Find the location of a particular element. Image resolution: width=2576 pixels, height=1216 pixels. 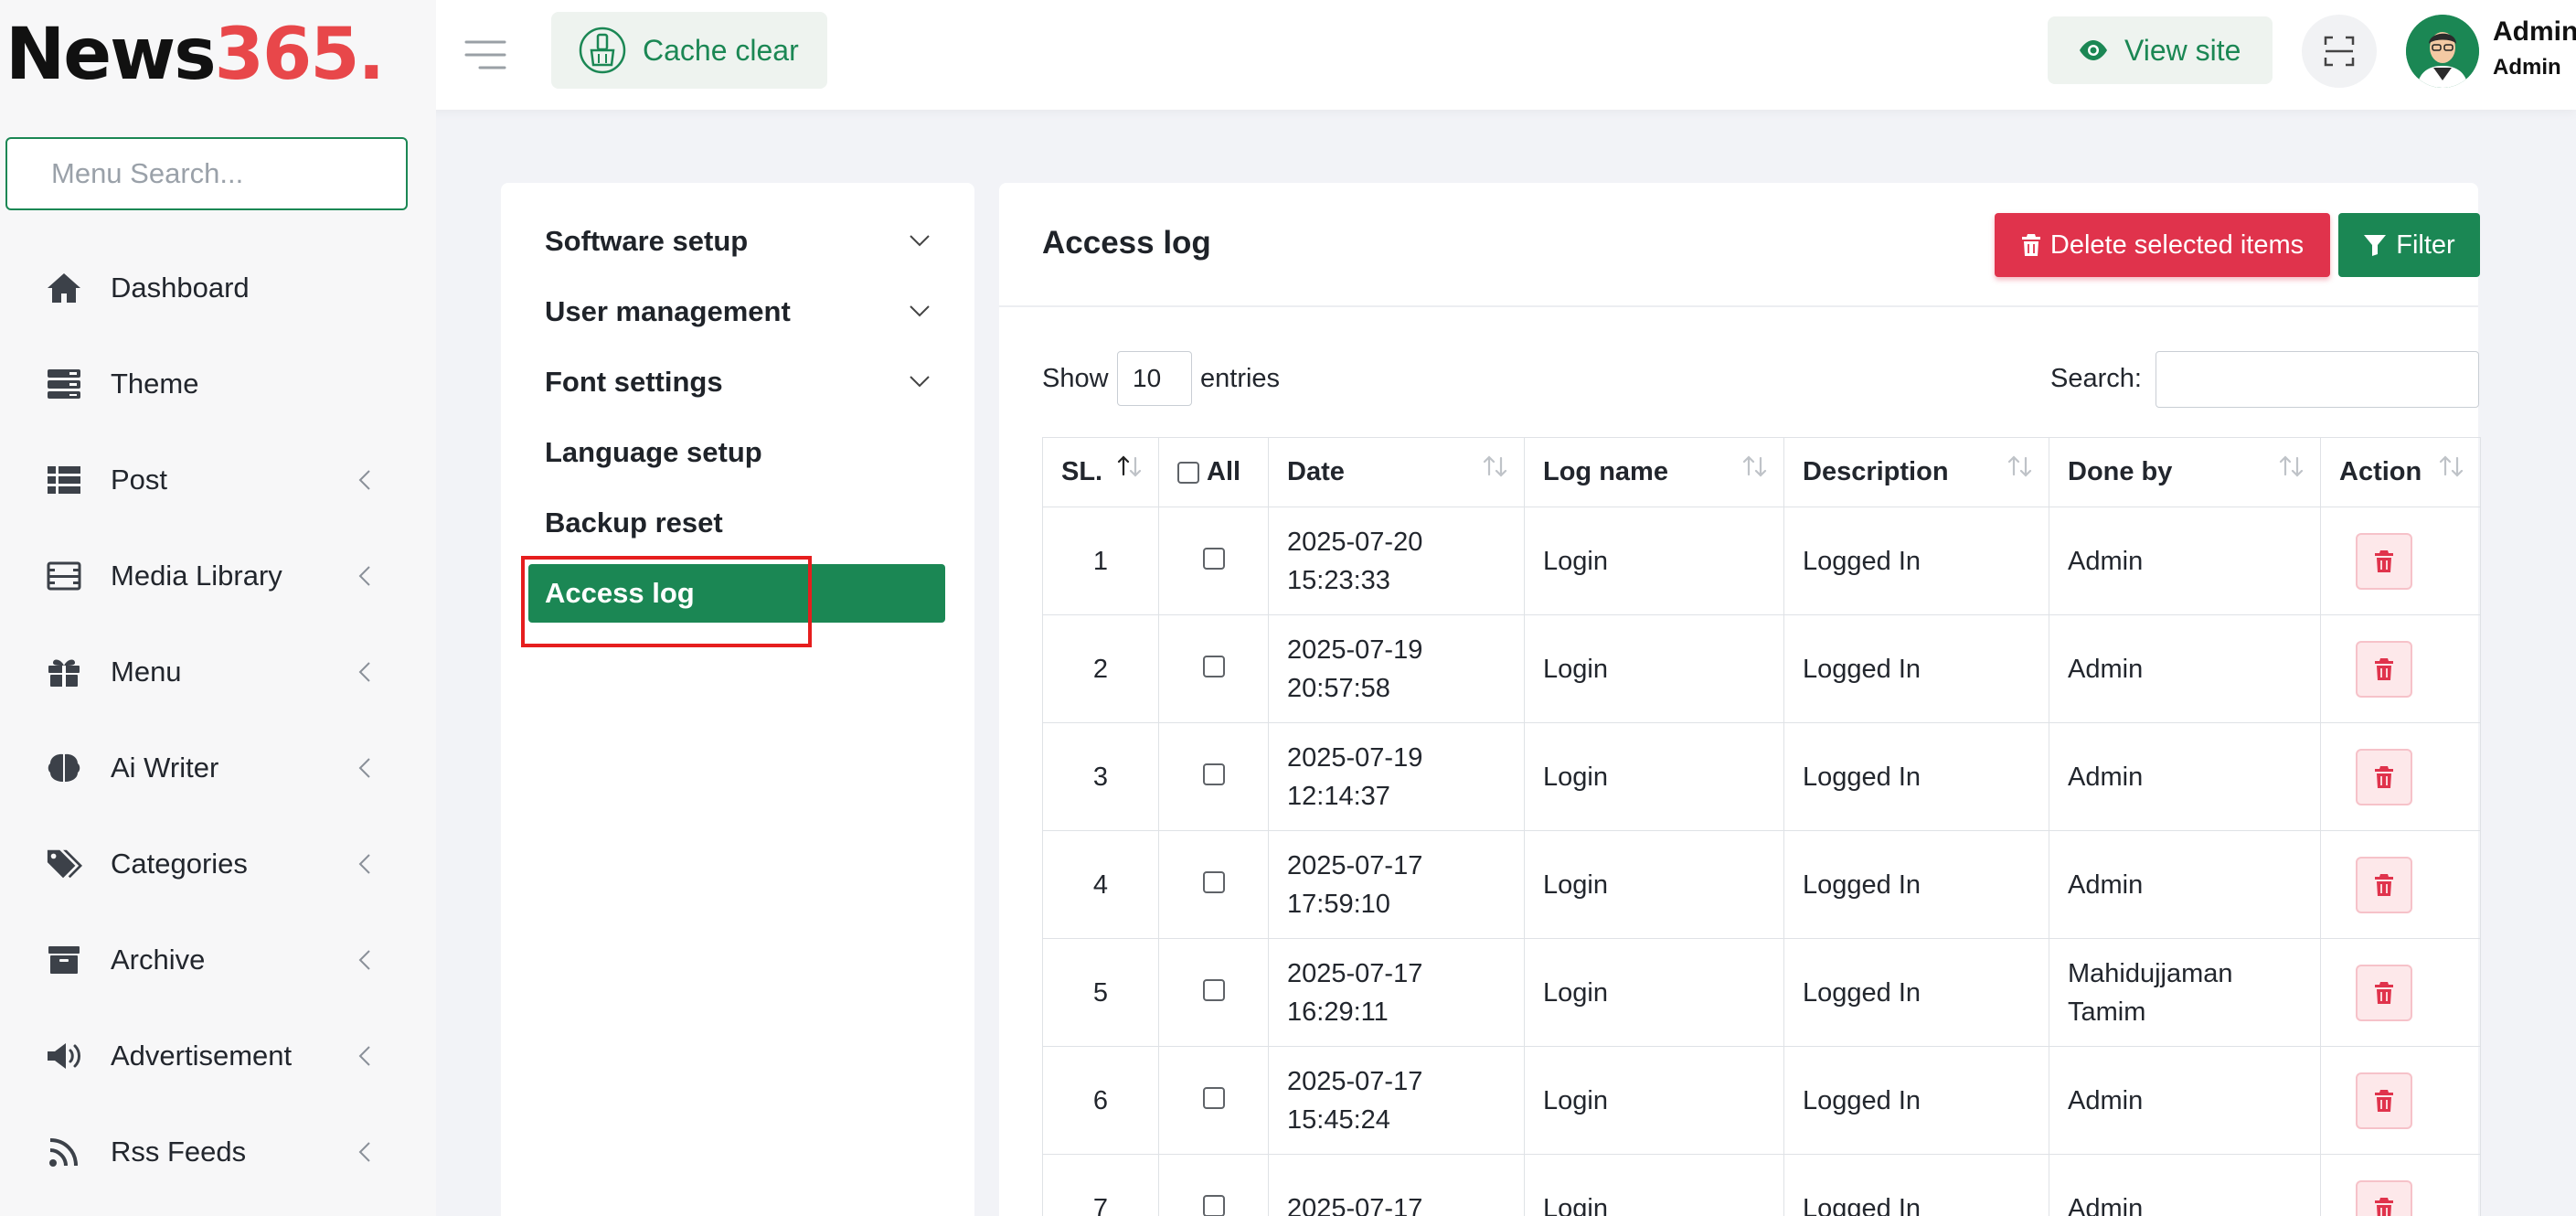

cell-date: 2025-07-17 is located at coordinates (1396, 1185).